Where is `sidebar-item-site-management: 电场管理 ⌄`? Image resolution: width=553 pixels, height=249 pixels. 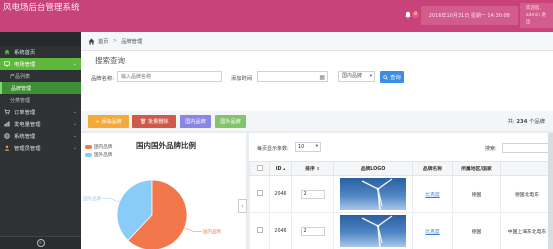 sidebar-item-site-management: 电场管理 ⌄ is located at coordinates (40, 64).